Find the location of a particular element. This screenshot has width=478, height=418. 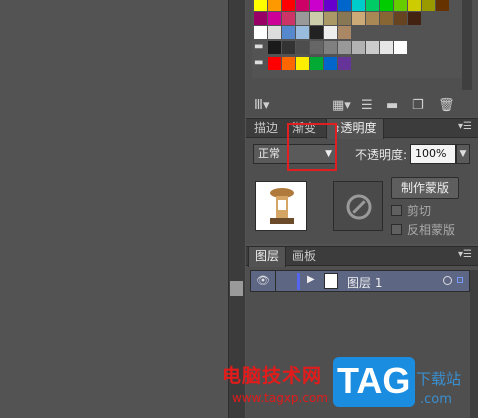

swatch-row: ▬ is located at coordinates (303, 63).